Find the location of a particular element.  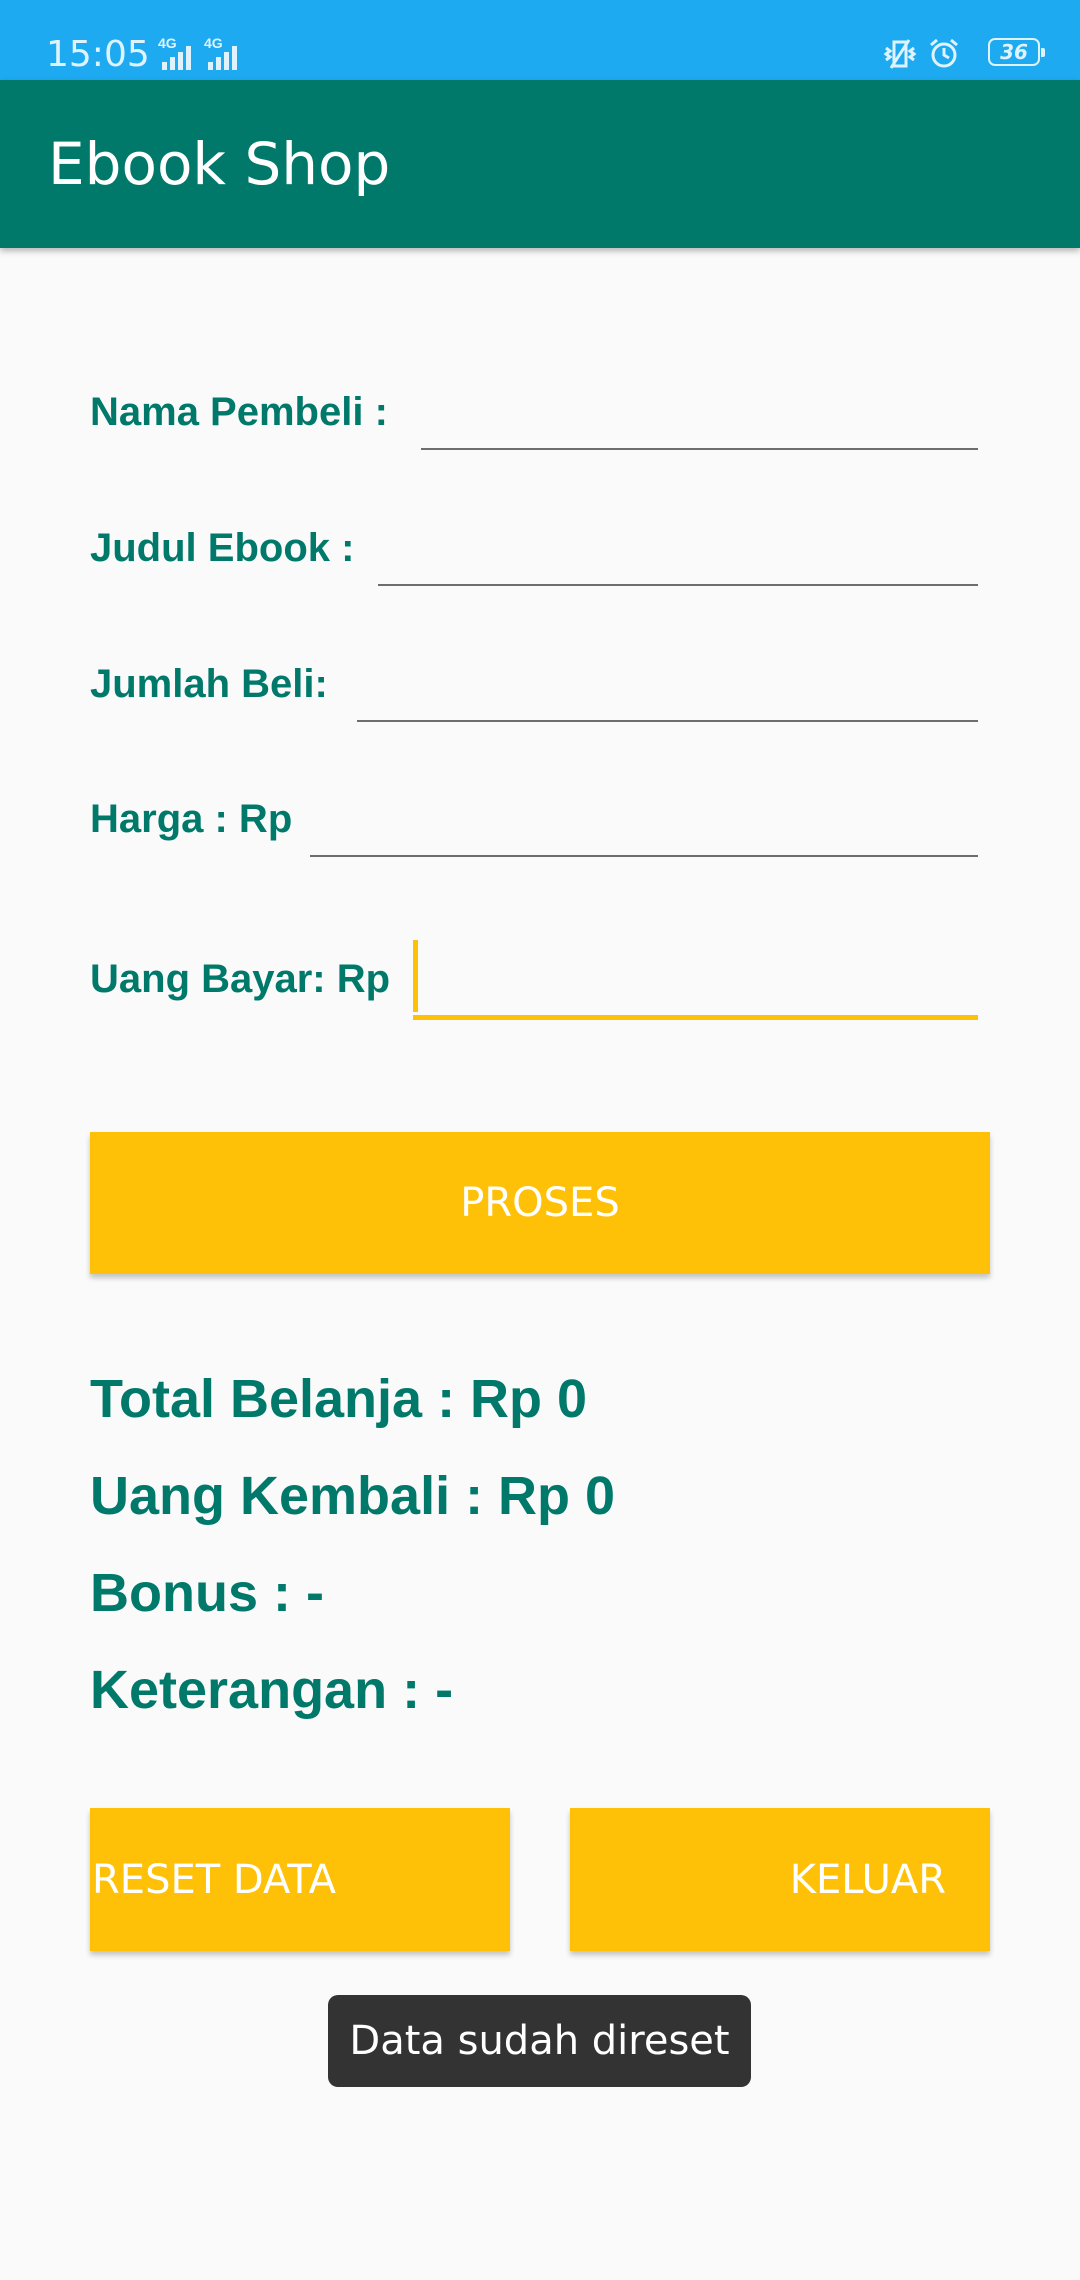

app-title: Ebook Shop is located at coordinates (219, 164).